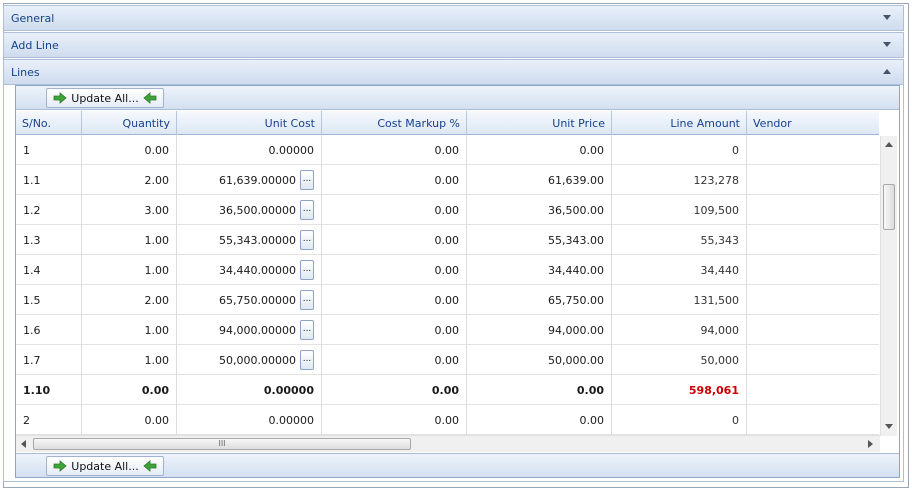 Image resolution: width=912 pixels, height=491 pixels. What do you see at coordinates (889, 144) in the screenshot?
I see `scroll-up-arrow-icon` at bounding box center [889, 144].